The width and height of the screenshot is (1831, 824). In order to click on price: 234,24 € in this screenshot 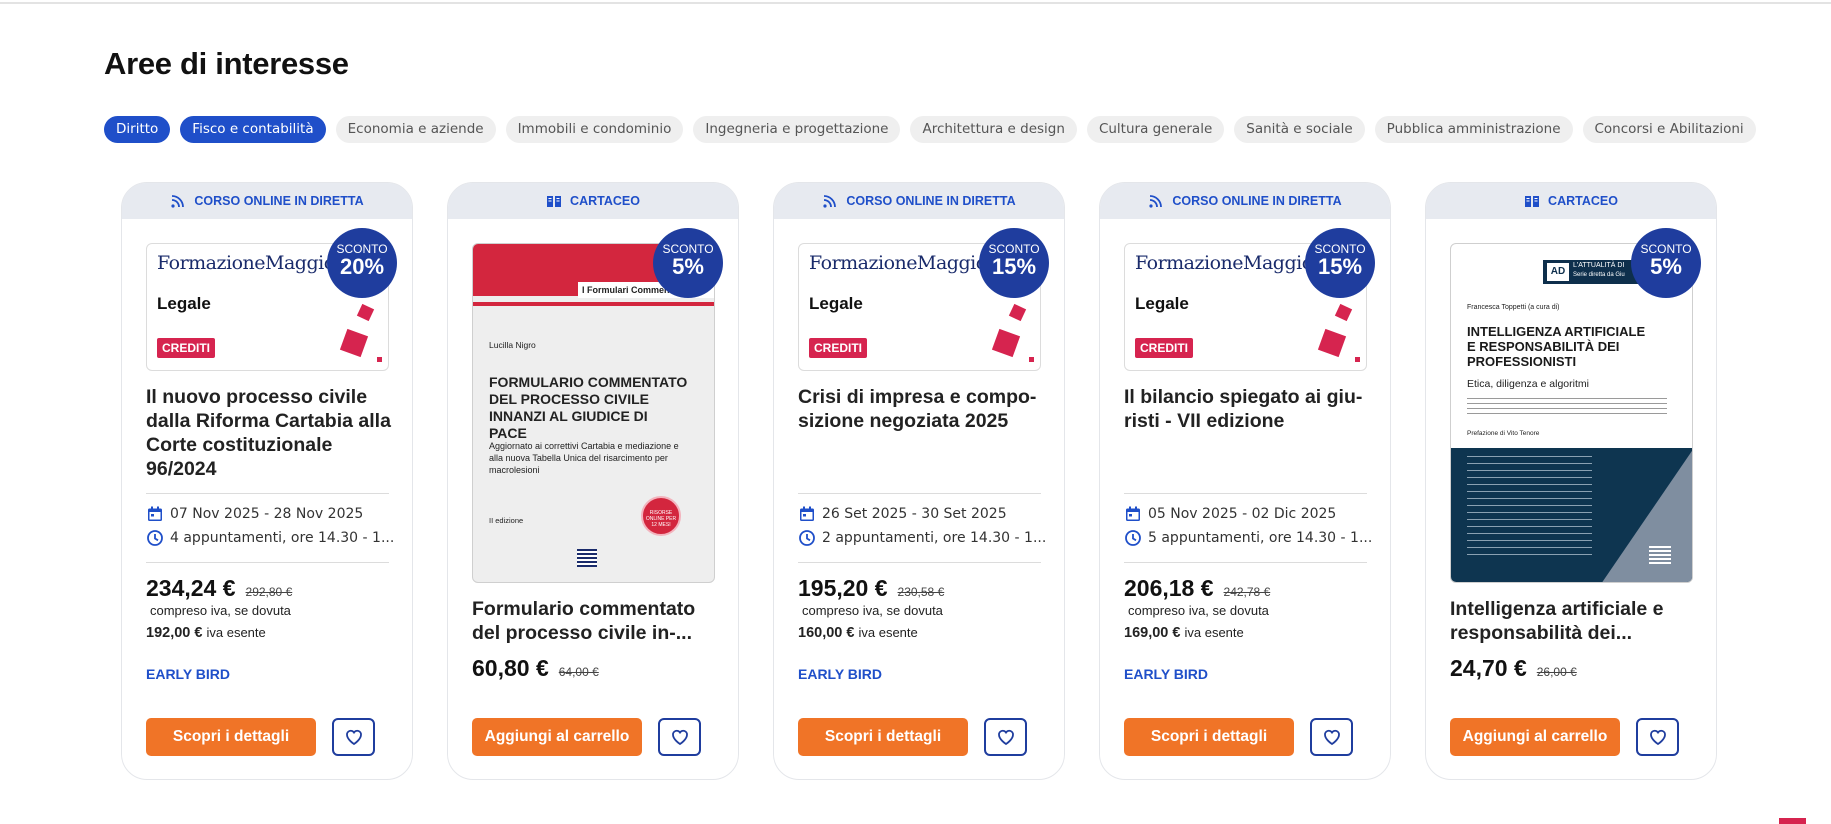, I will do `click(191, 588)`.